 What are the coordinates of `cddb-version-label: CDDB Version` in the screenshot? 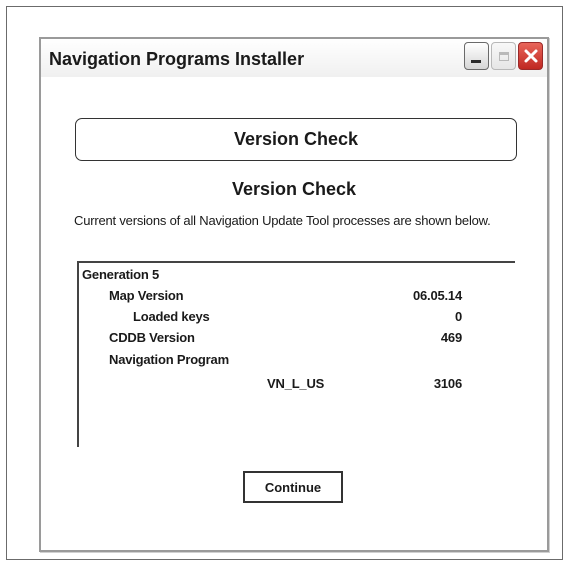 It's located at (152, 337).